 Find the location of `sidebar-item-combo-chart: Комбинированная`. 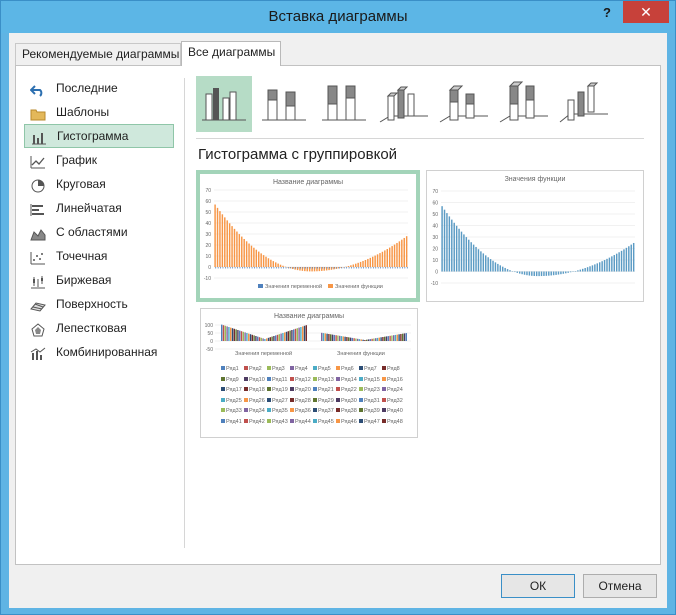

sidebar-item-combo-chart: Комбинированная is located at coordinates (99, 352).